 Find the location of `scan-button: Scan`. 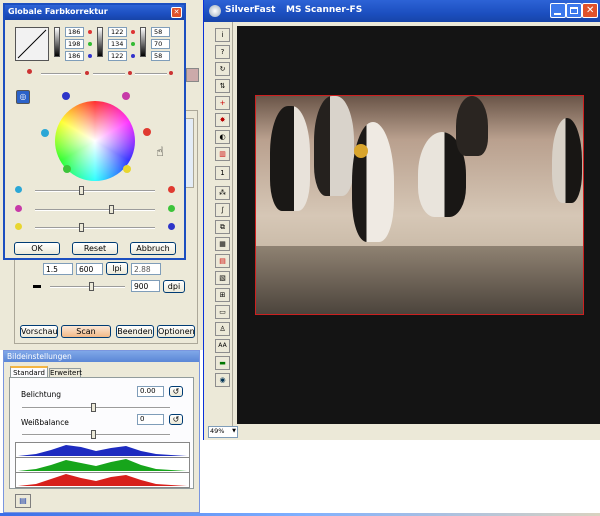

scan-button: Scan is located at coordinates (86, 331).